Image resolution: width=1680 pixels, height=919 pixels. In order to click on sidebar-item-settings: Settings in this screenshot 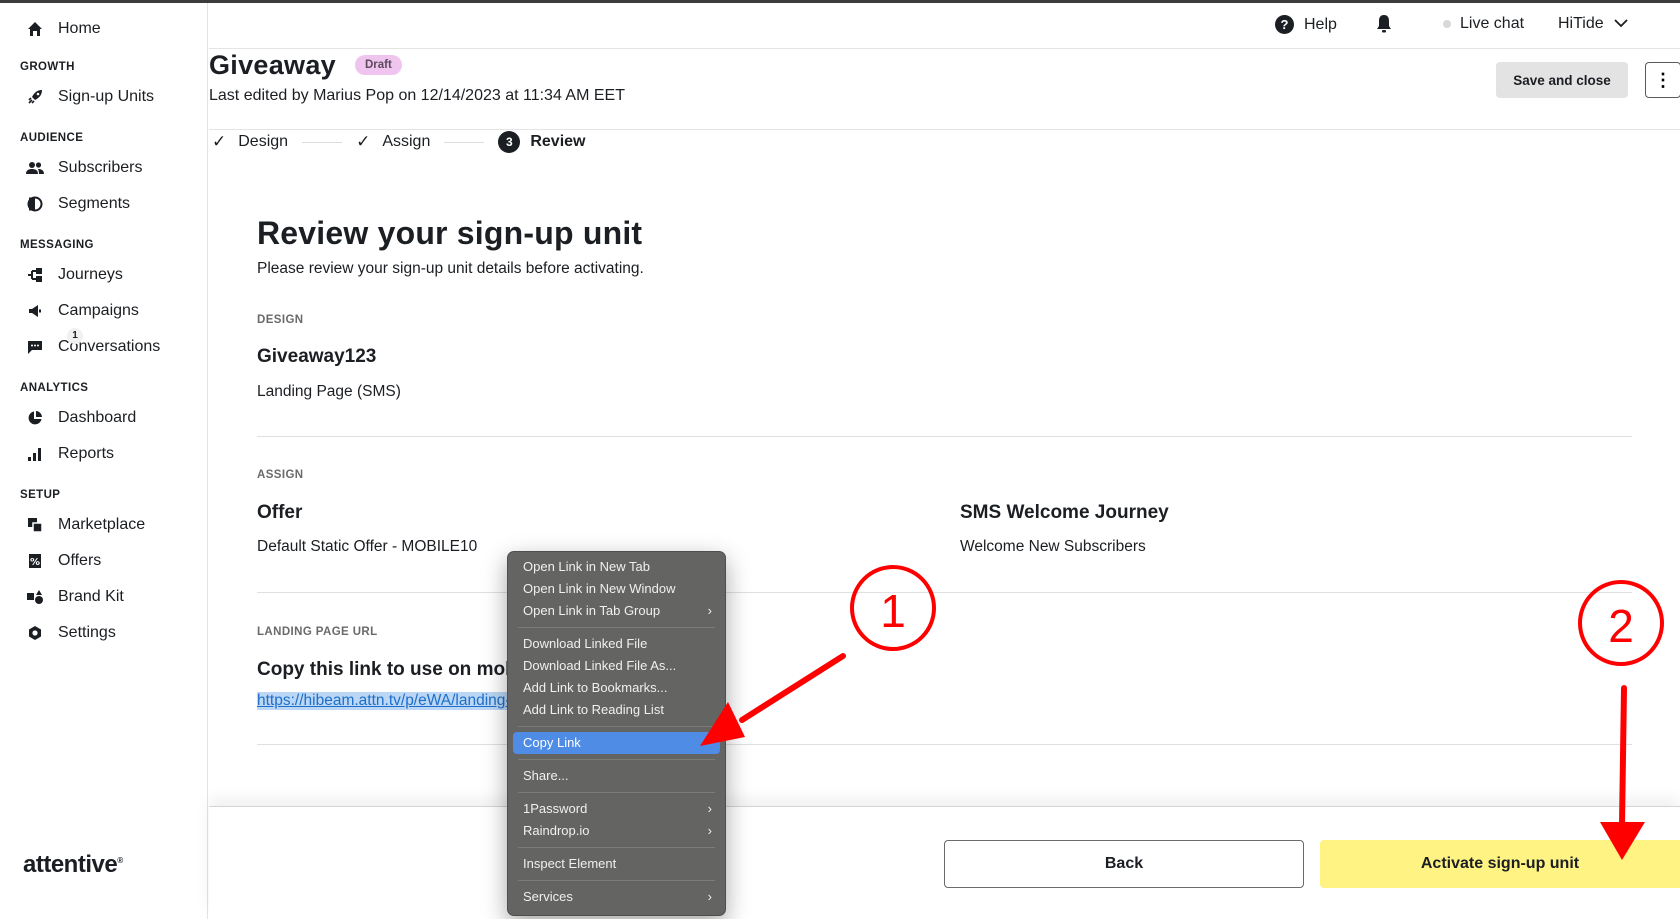, I will do `click(70, 633)`.